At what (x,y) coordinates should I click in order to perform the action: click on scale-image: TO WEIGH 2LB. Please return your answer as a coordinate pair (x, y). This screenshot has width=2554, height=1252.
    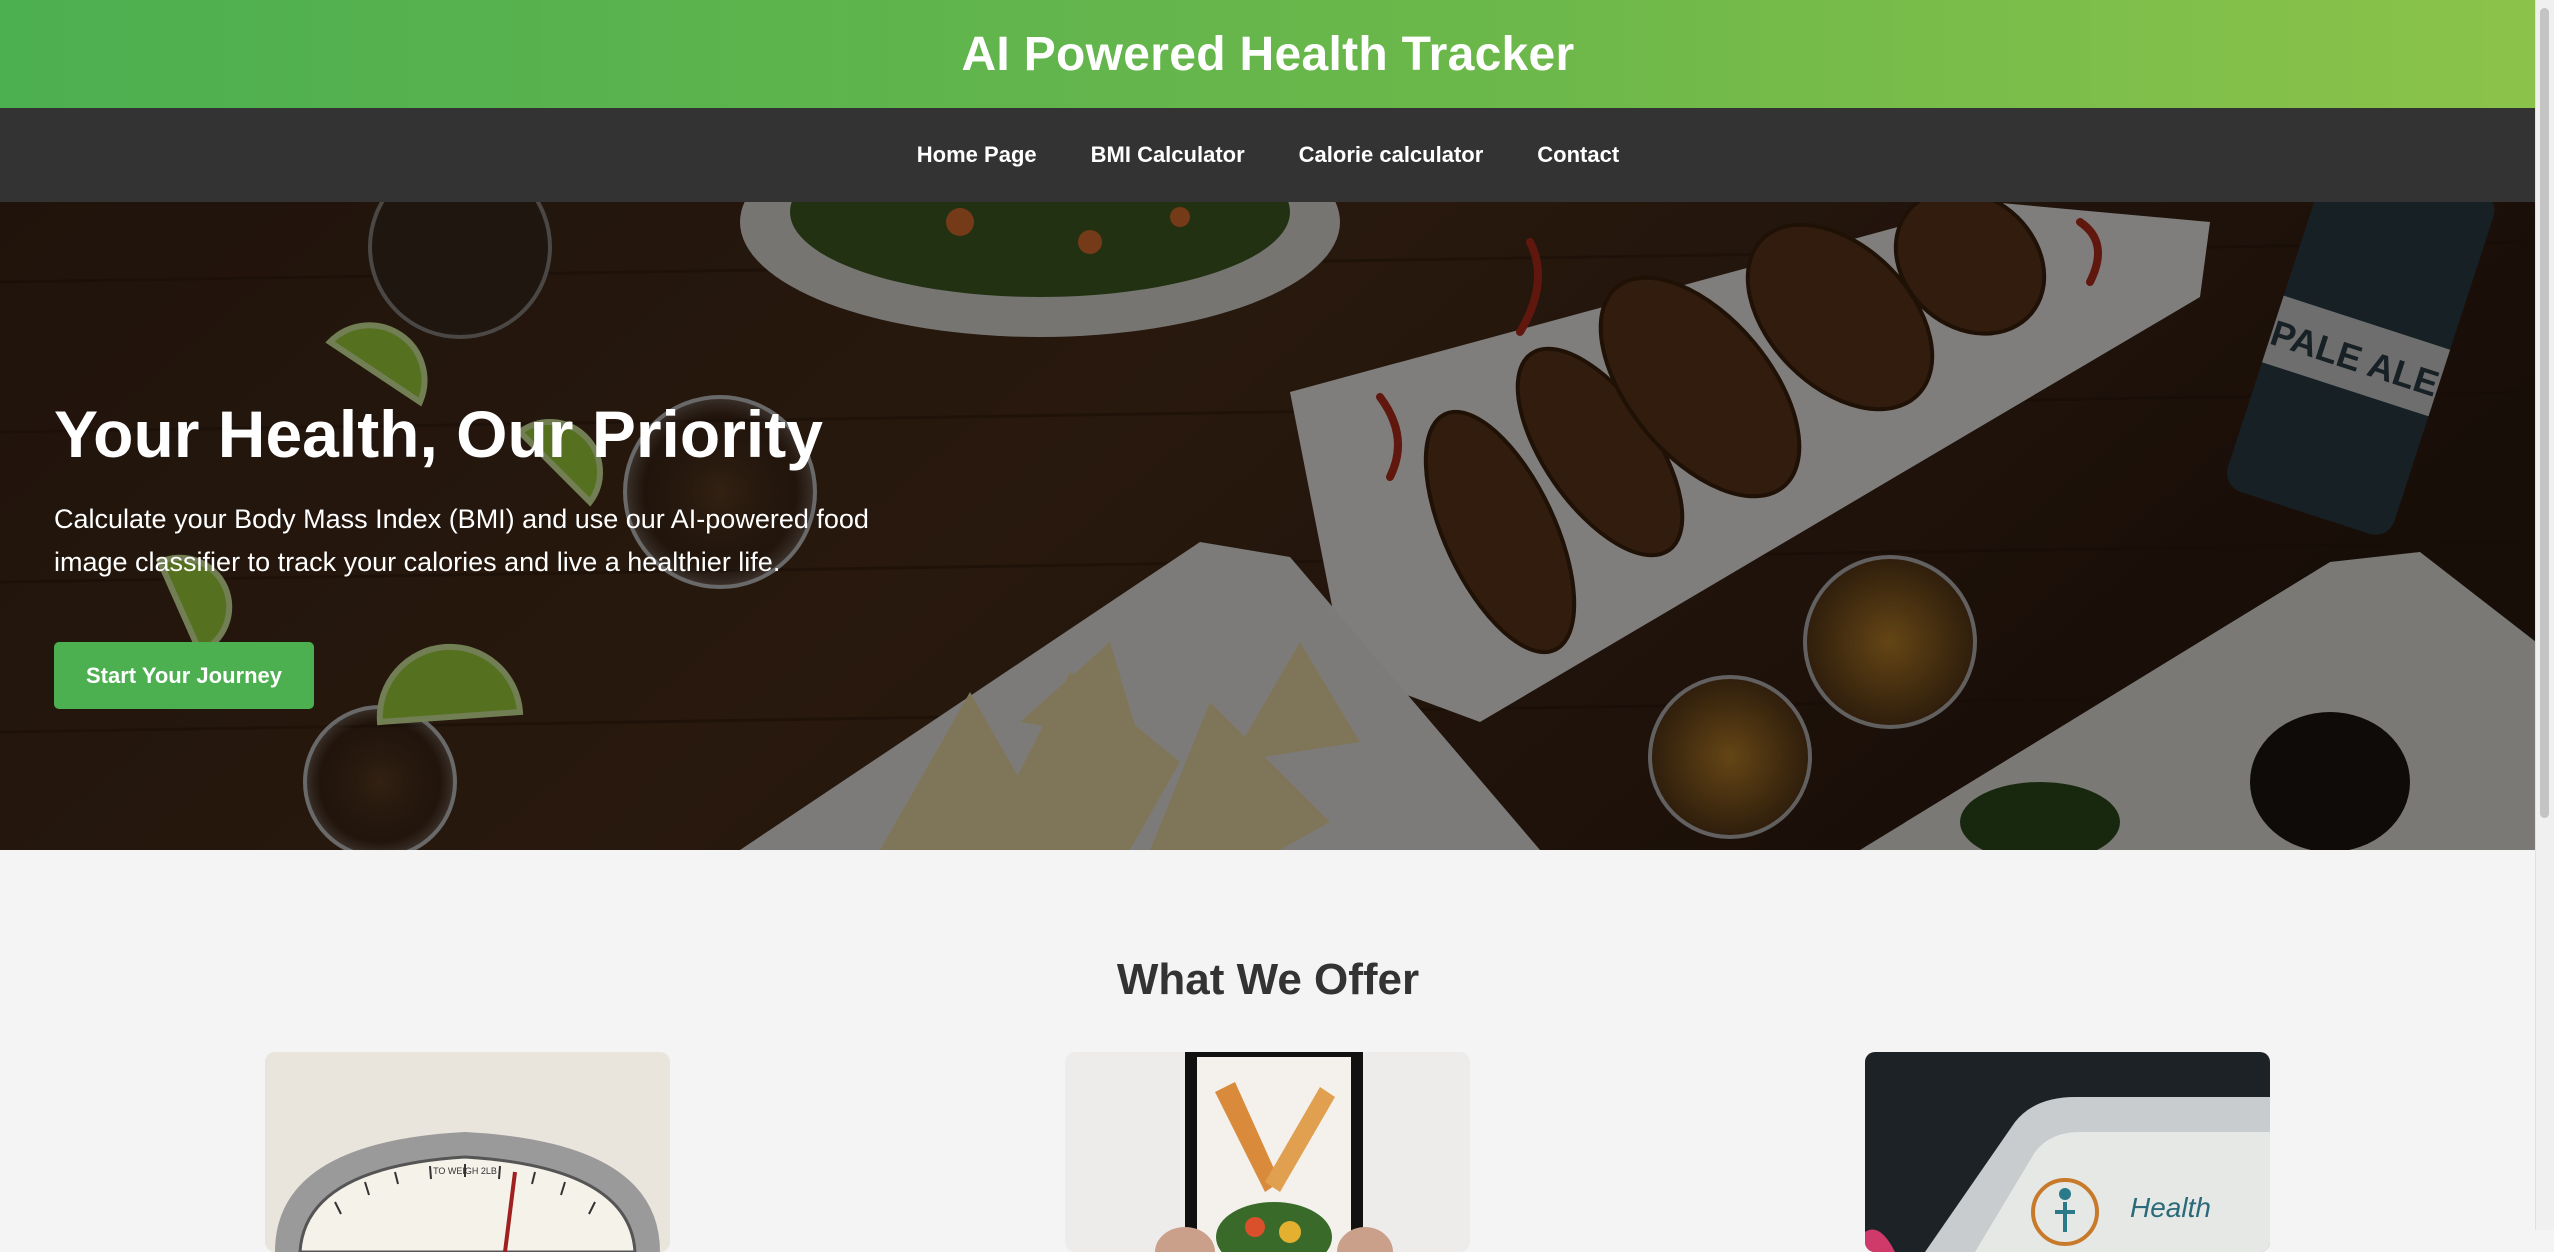
    Looking at the image, I should click on (467, 1152).